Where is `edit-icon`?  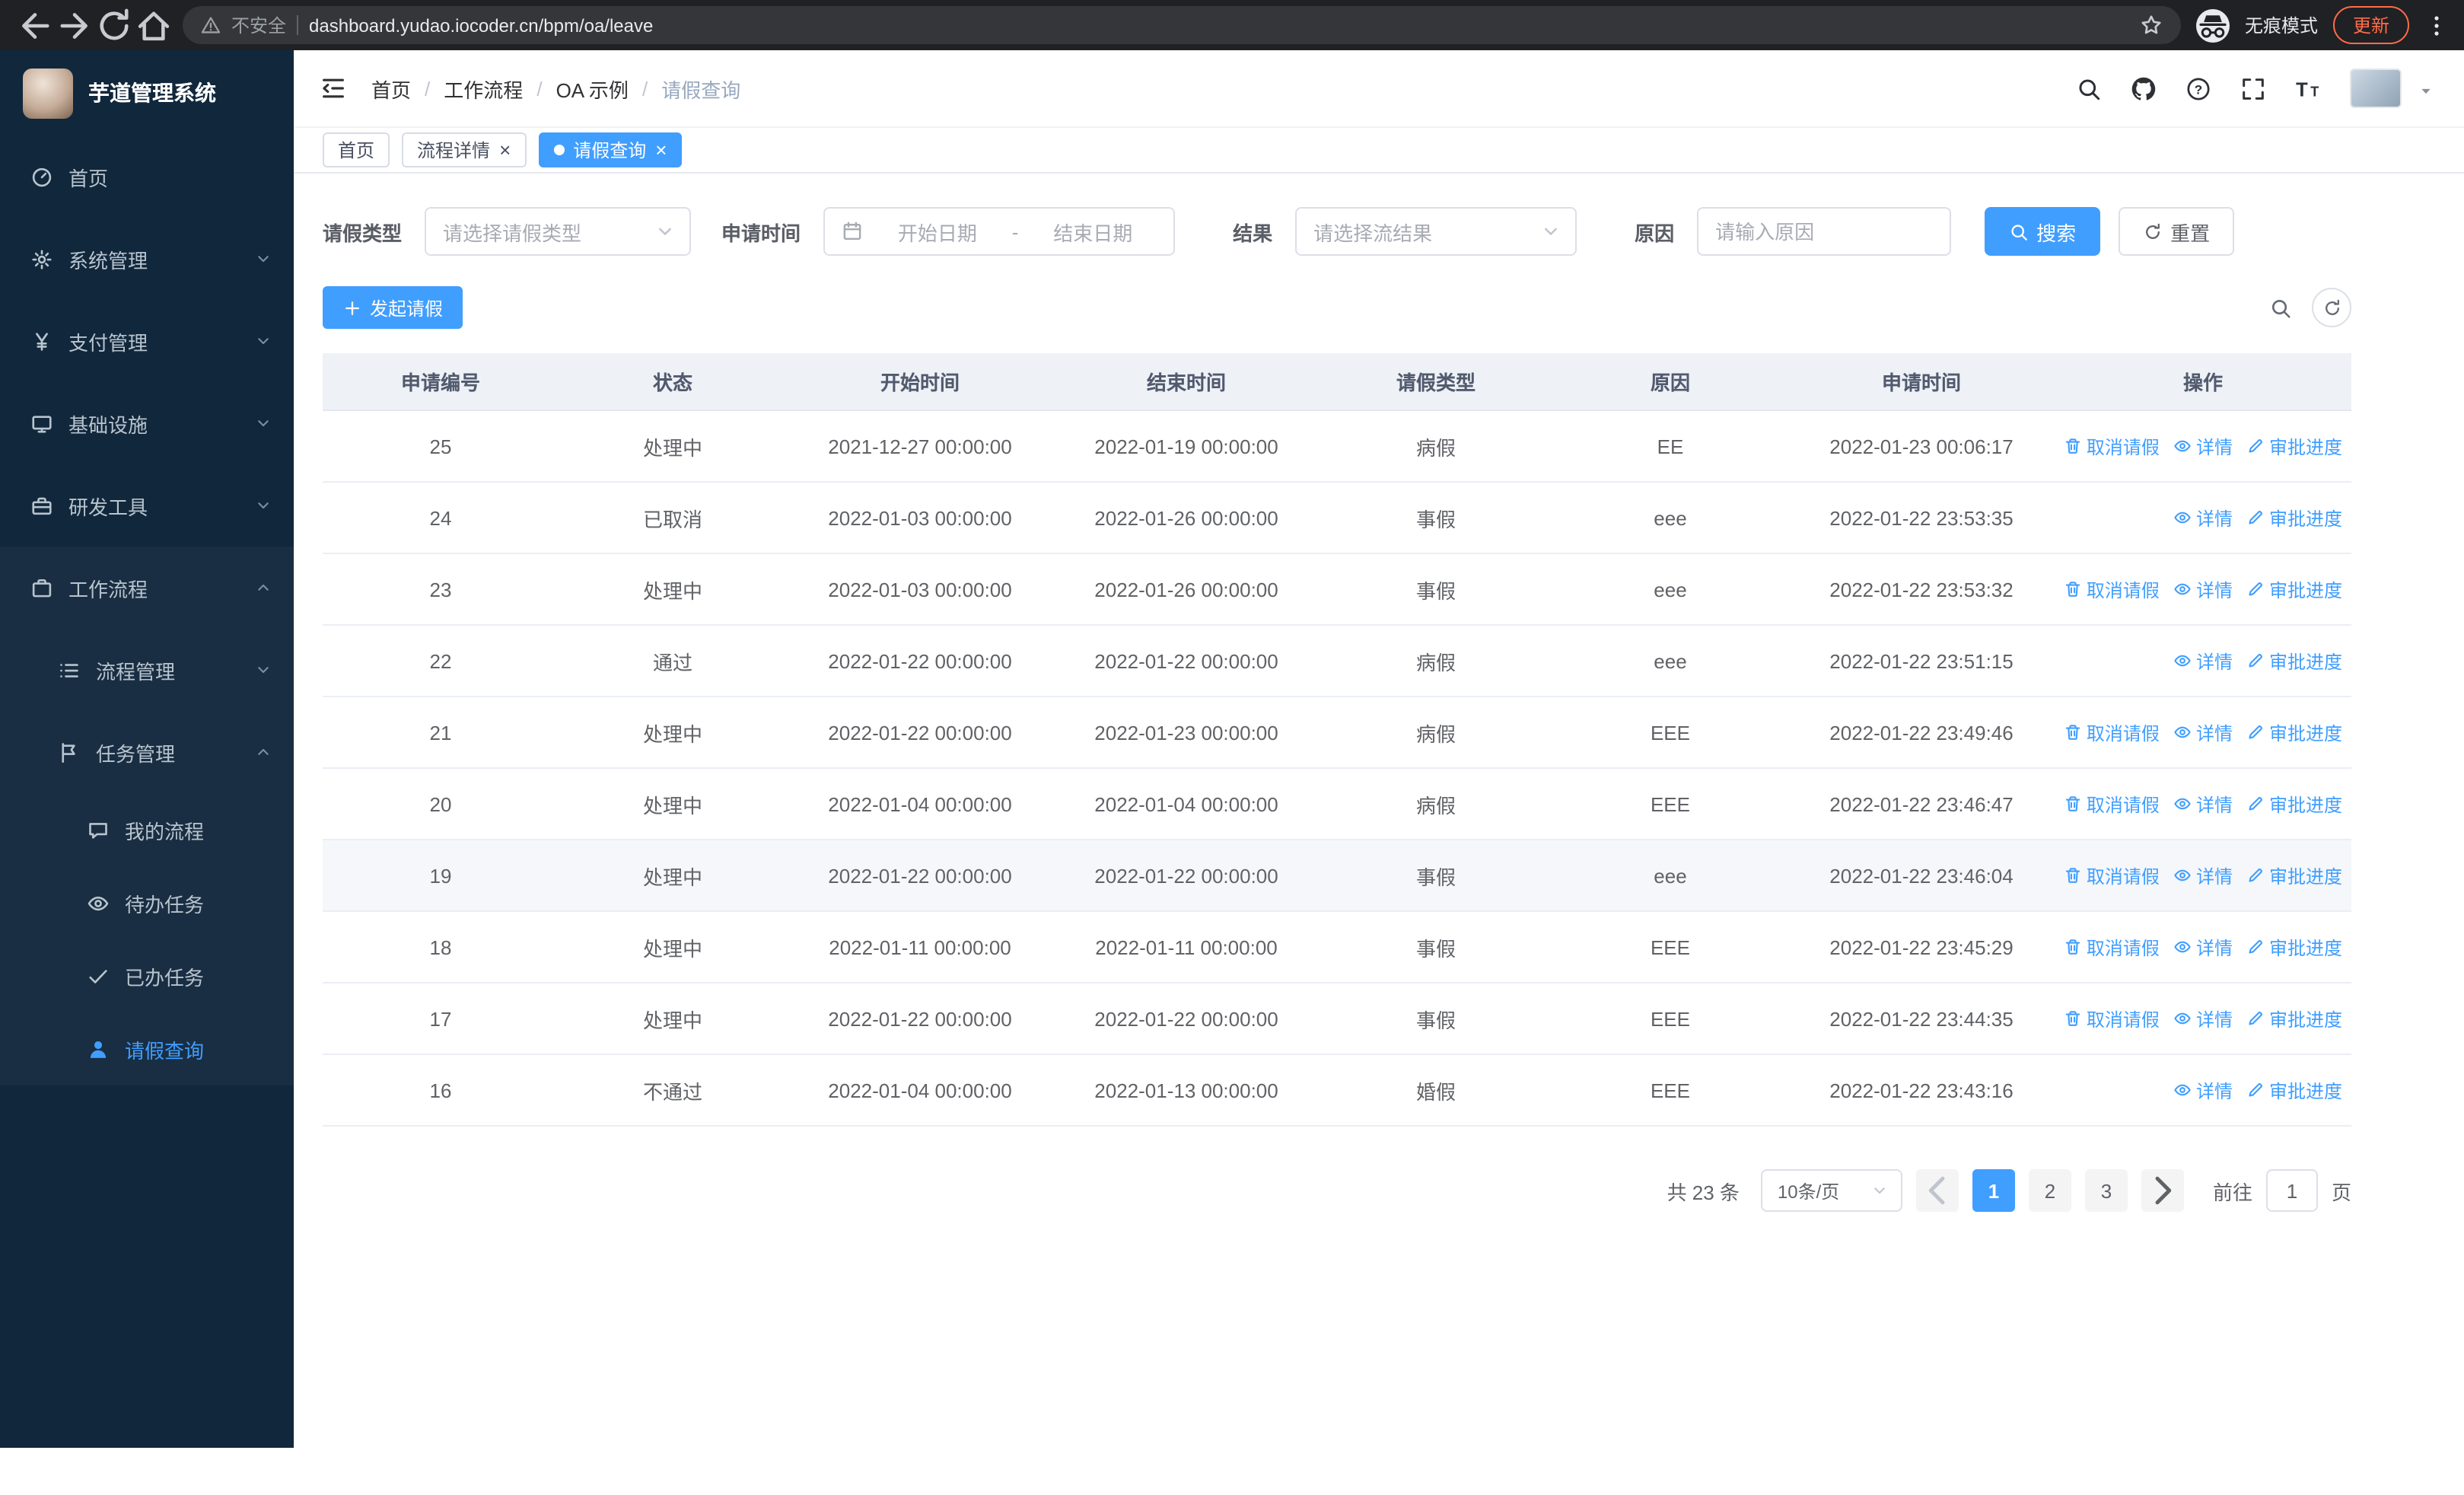
edit-icon is located at coordinates (2255, 589).